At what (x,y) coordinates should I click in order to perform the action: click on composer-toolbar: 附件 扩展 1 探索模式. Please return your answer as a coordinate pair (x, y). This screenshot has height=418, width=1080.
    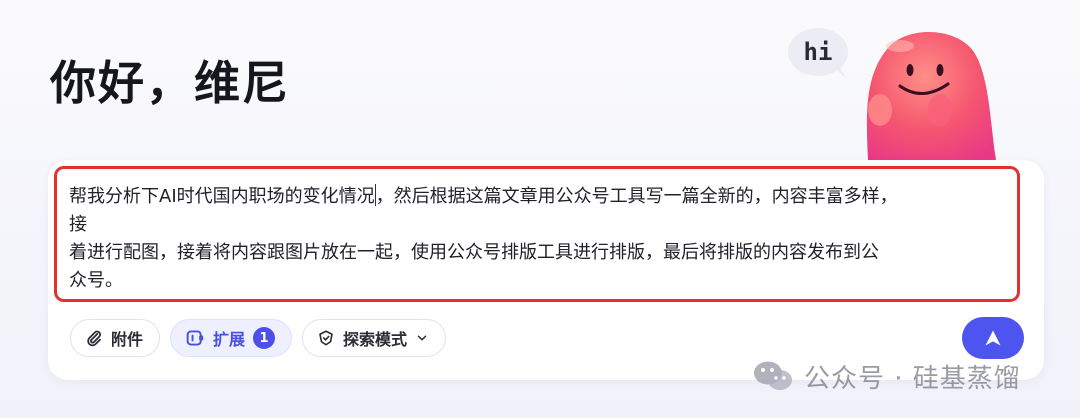
    Looking at the image, I should click on (258, 339).